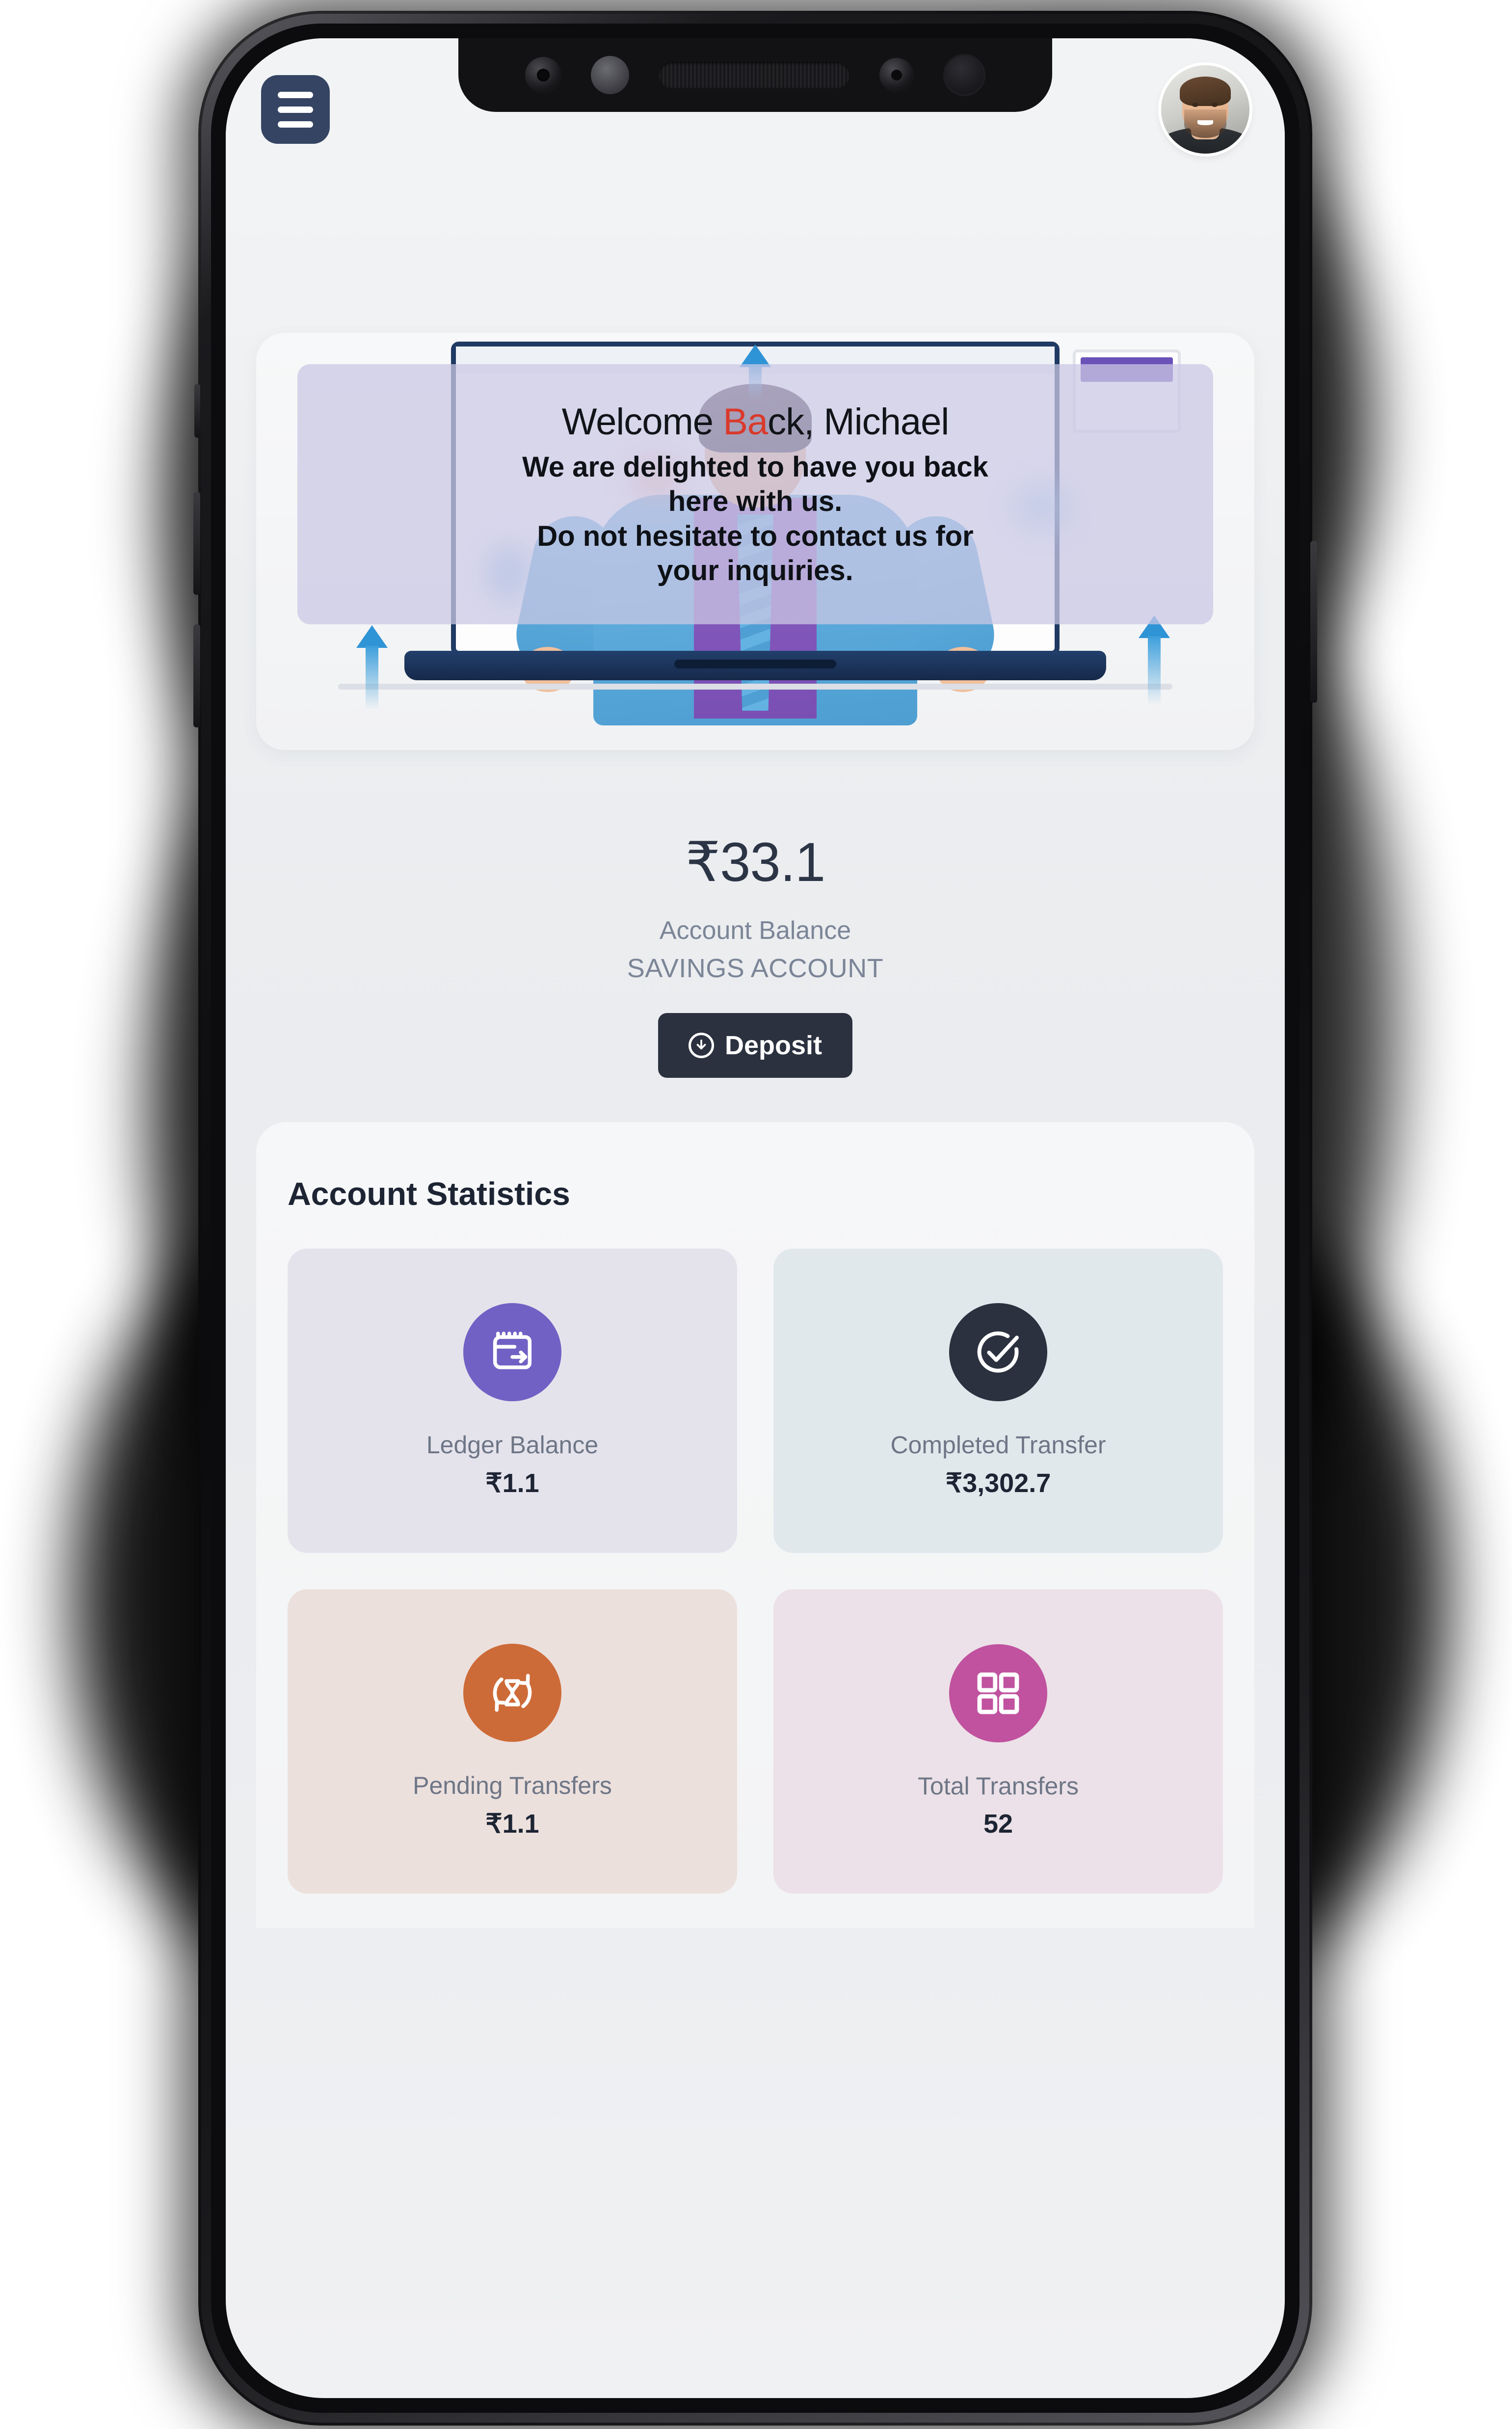  Describe the element at coordinates (512, 1352) in the screenshot. I see `wallet-arrow-icon` at that location.